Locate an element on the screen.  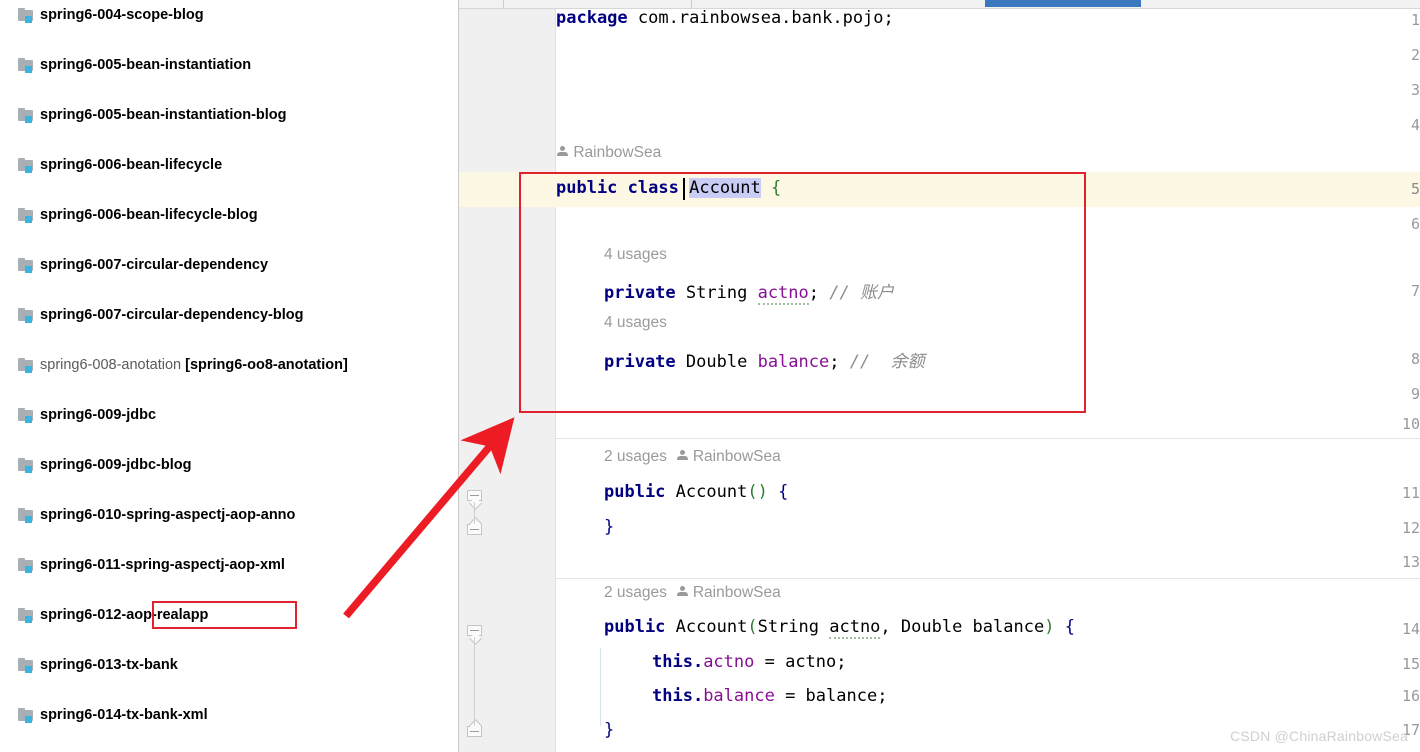
line-number: 16 is located at coordinates (1410, 696).